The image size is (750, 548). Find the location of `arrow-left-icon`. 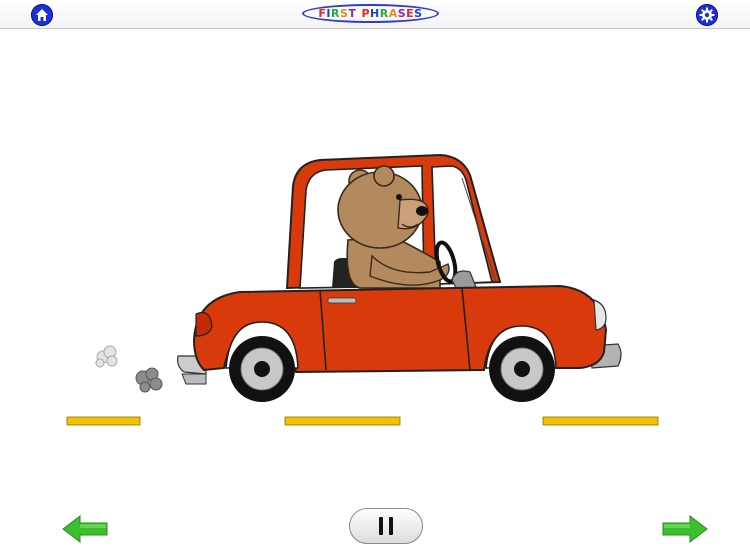

arrow-left-icon is located at coordinates (85, 529).